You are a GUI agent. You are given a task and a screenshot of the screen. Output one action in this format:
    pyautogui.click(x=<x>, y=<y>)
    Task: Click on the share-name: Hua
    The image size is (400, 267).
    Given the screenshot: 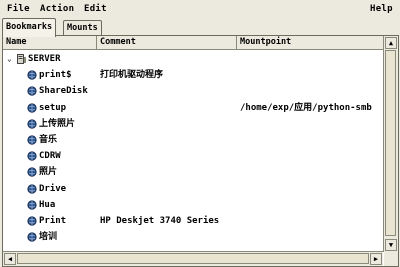 What is the action you would take?
    pyautogui.click(x=47, y=204)
    